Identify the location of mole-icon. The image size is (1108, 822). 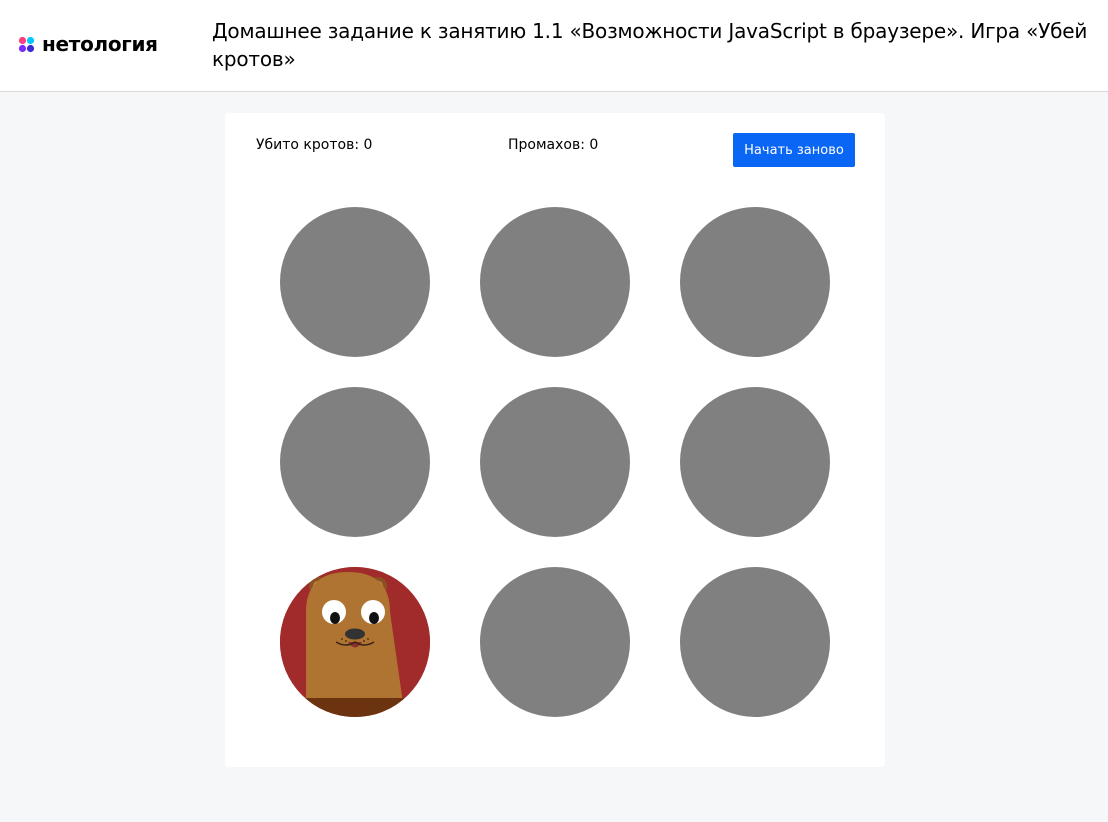
(355, 642).